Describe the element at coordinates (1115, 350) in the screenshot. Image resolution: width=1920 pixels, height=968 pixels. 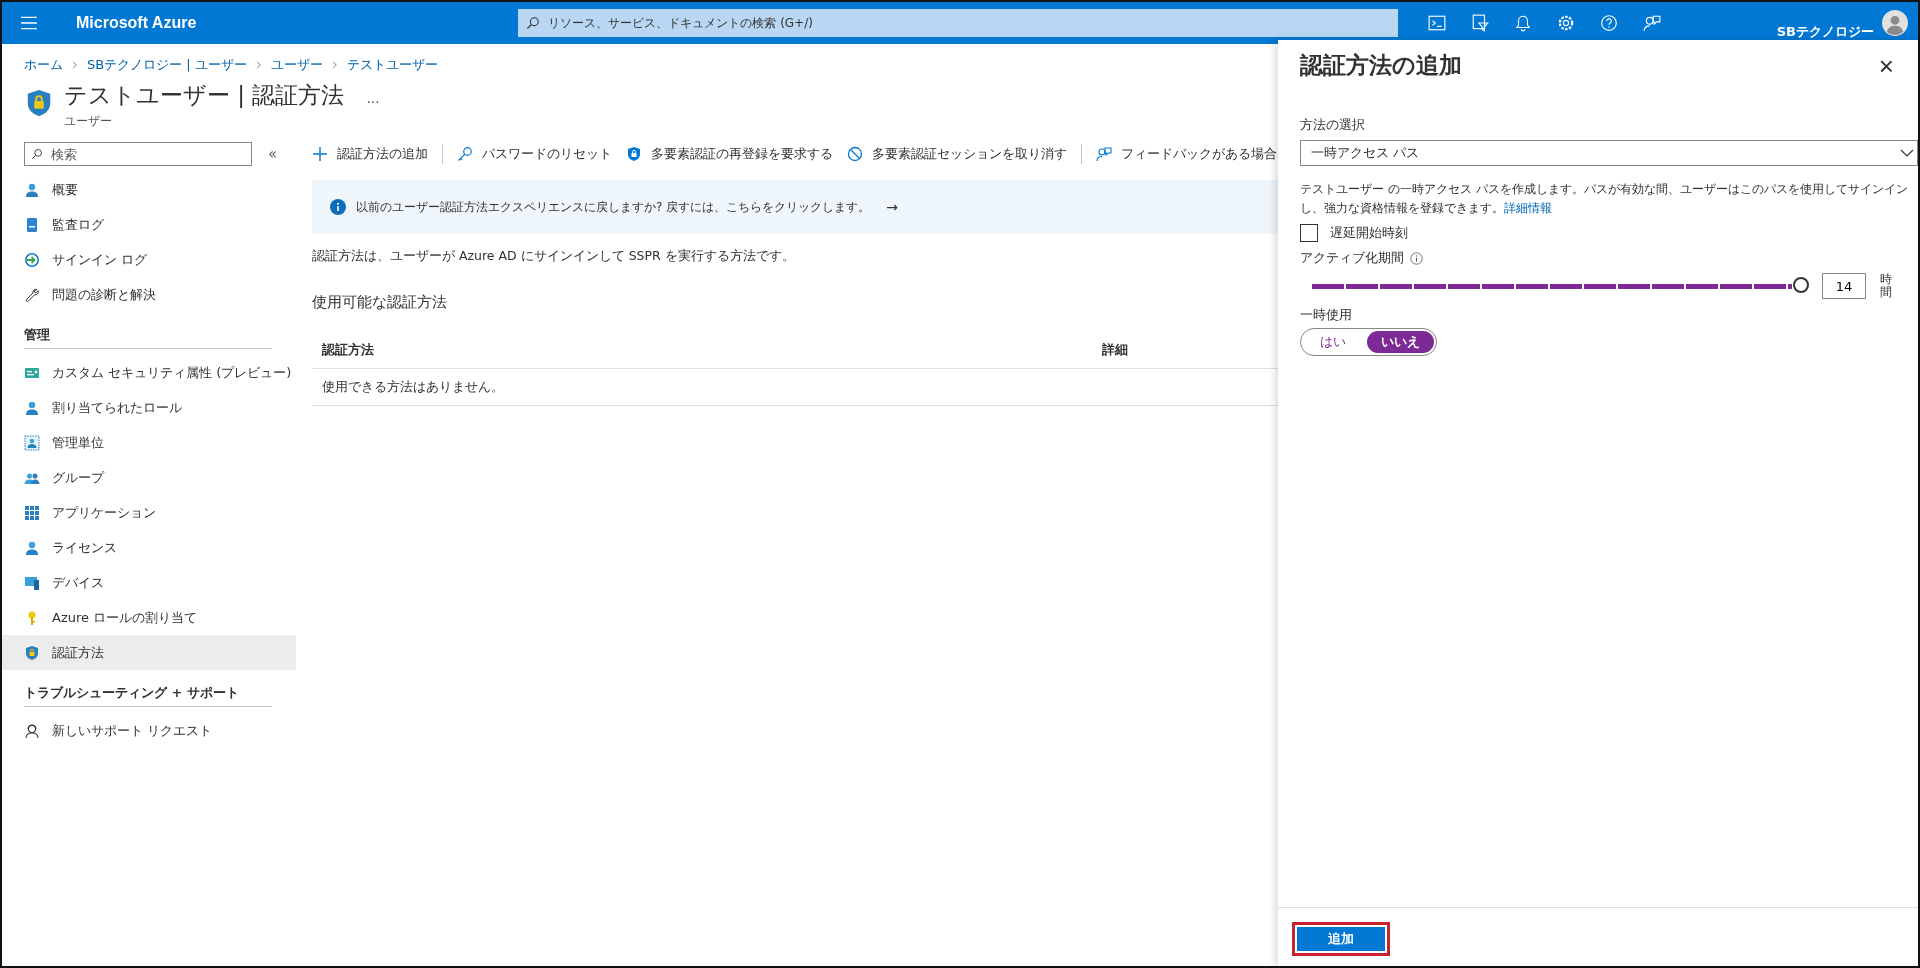
I see `column-header: 詳細` at that location.